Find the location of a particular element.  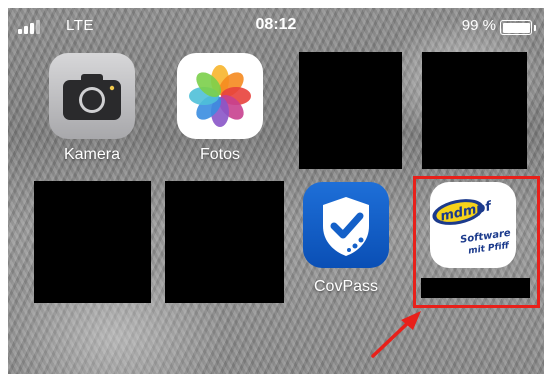

app-fotos: Fotos is located at coordinates (237, 113).